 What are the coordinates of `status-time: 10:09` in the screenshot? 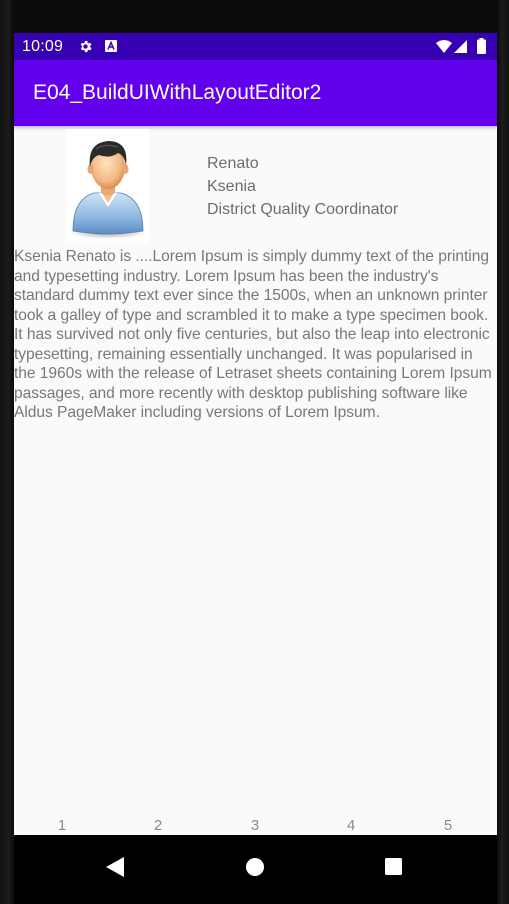 It's located at (43, 46).